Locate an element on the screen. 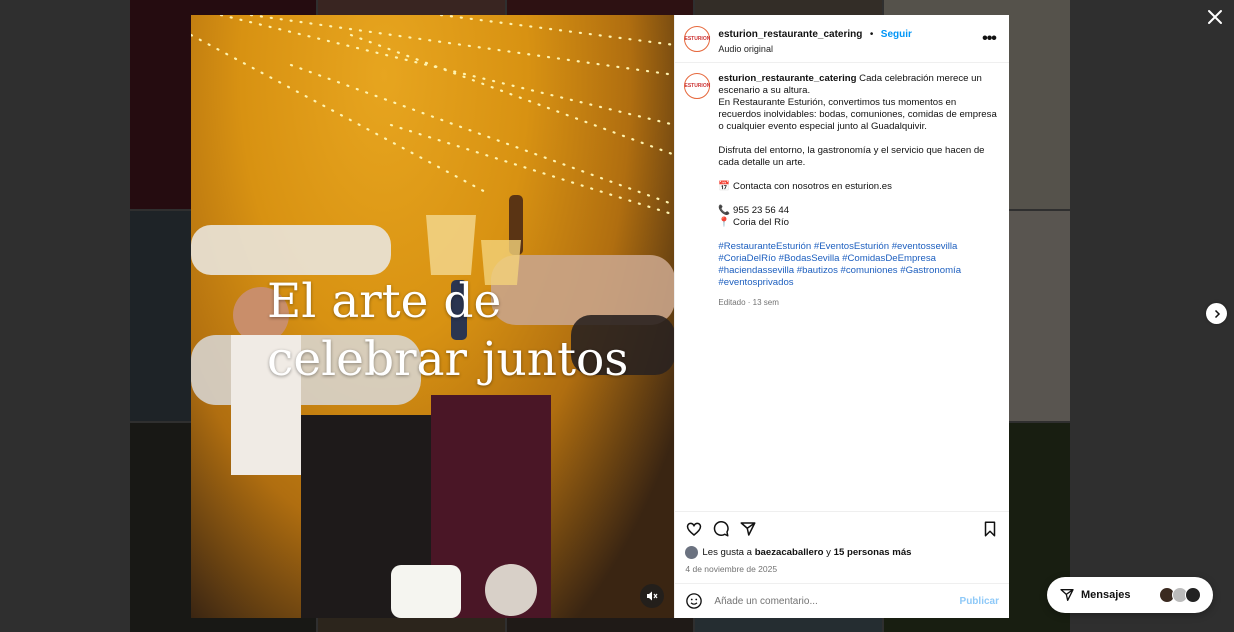 The width and height of the screenshot is (1234, 632). audio-link: Audio original is located at coordinates (848, 49).